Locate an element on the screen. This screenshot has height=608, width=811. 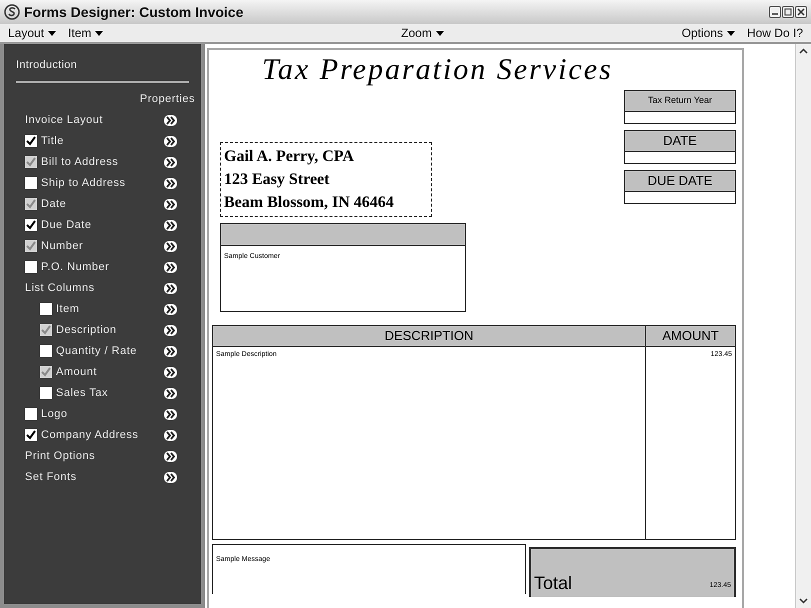
property-item: Sales Tax is located at coordinates (82, 393).